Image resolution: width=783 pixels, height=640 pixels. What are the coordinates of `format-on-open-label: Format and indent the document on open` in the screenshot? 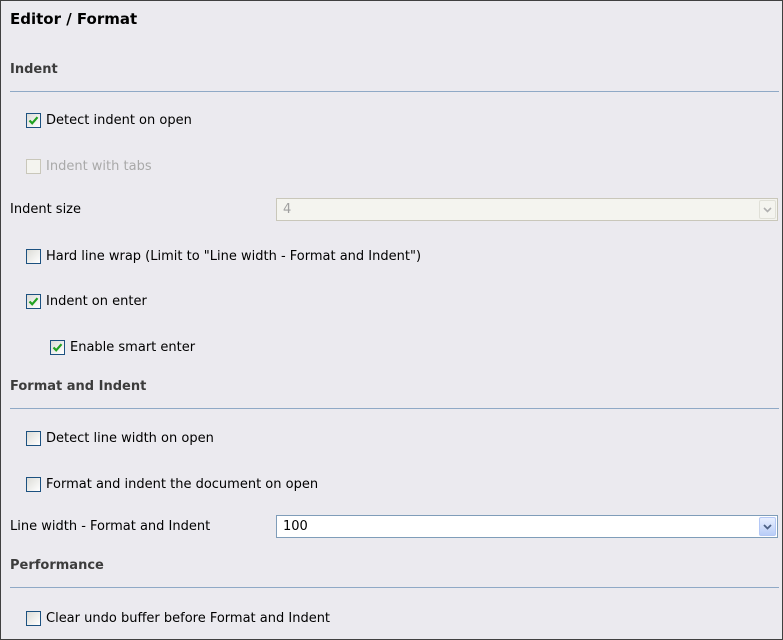 It's located at (182, 484).